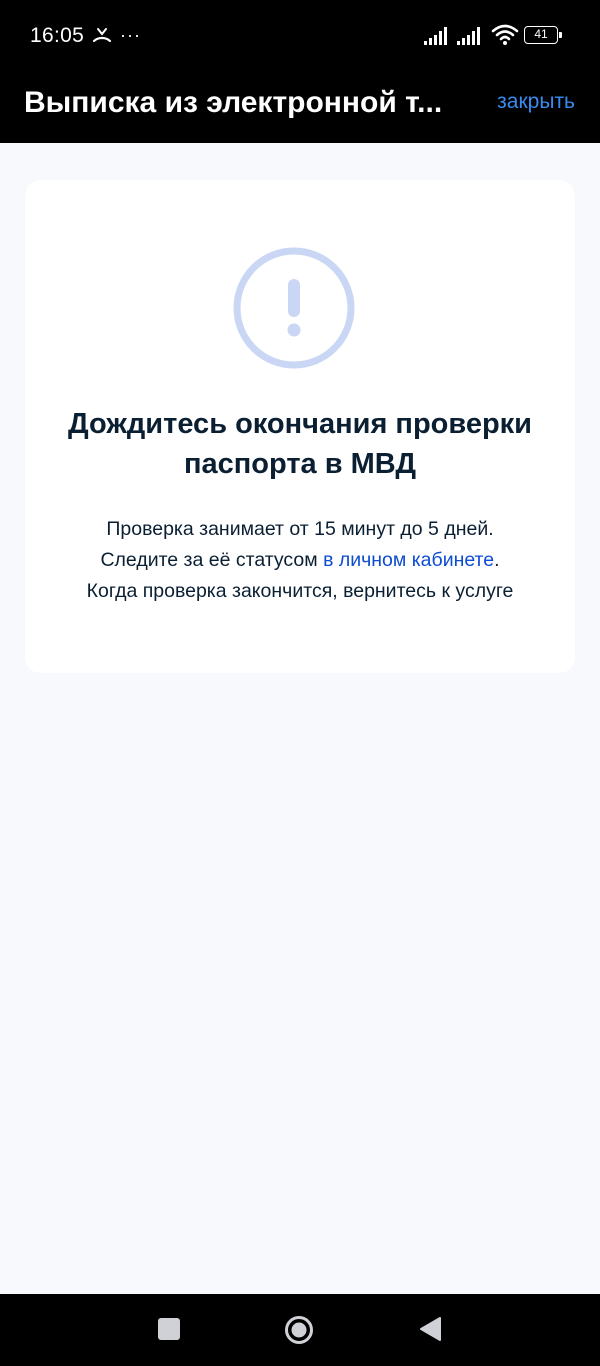 This screenshot has width=600, height=1366. What do you see at coordinates (294, 308) in the screenshot?
I see `exclamation-circle-icon` at bounding box center [294, 308].